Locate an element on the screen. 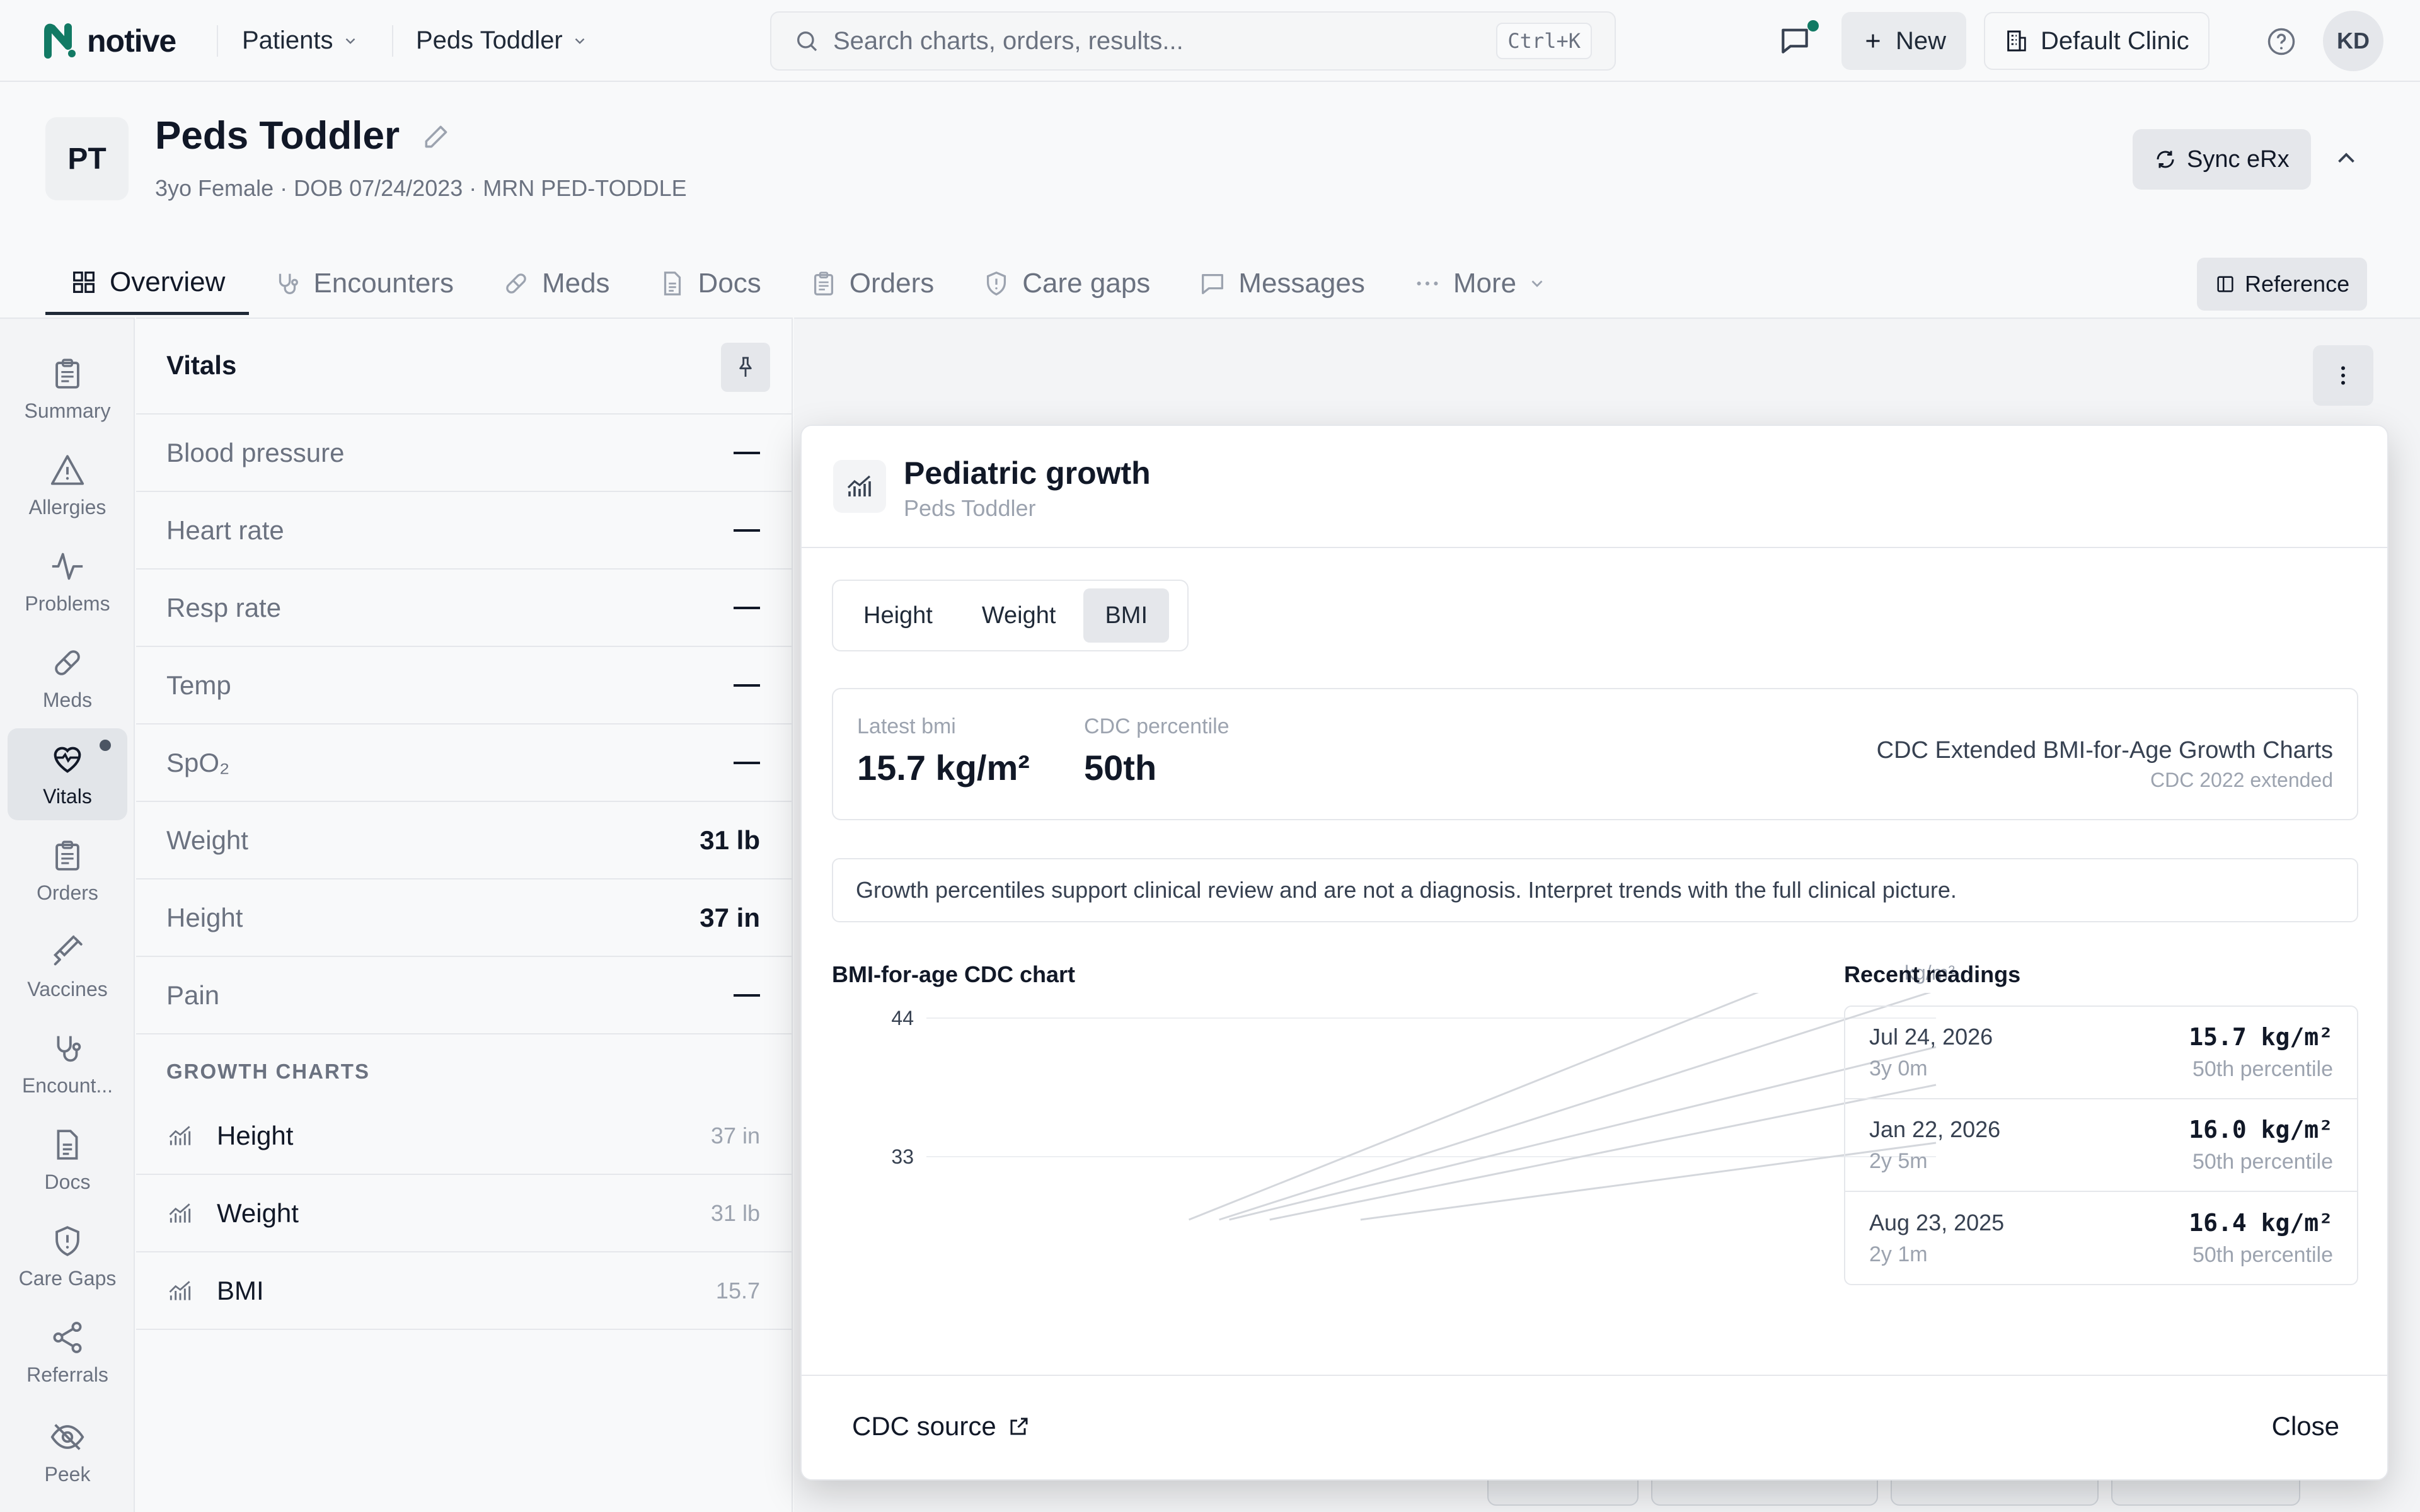  tab-label: Orders is located at coordinates (892, 283).